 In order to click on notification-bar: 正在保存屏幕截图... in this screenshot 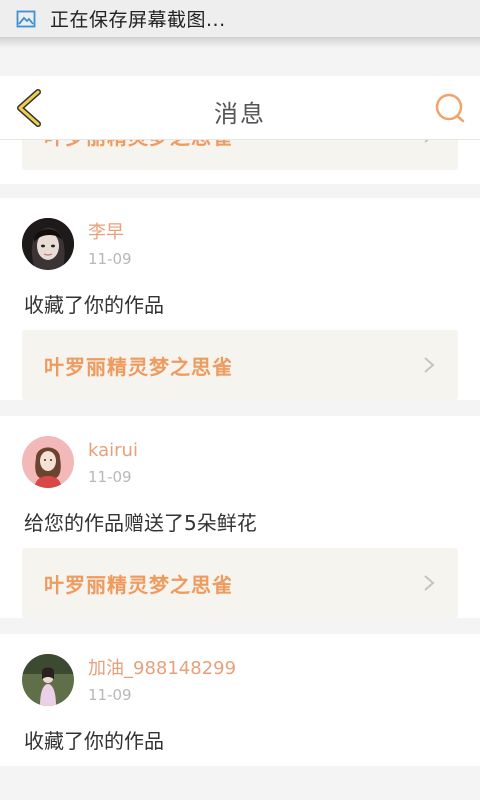, I will do `click(240, 19)`.